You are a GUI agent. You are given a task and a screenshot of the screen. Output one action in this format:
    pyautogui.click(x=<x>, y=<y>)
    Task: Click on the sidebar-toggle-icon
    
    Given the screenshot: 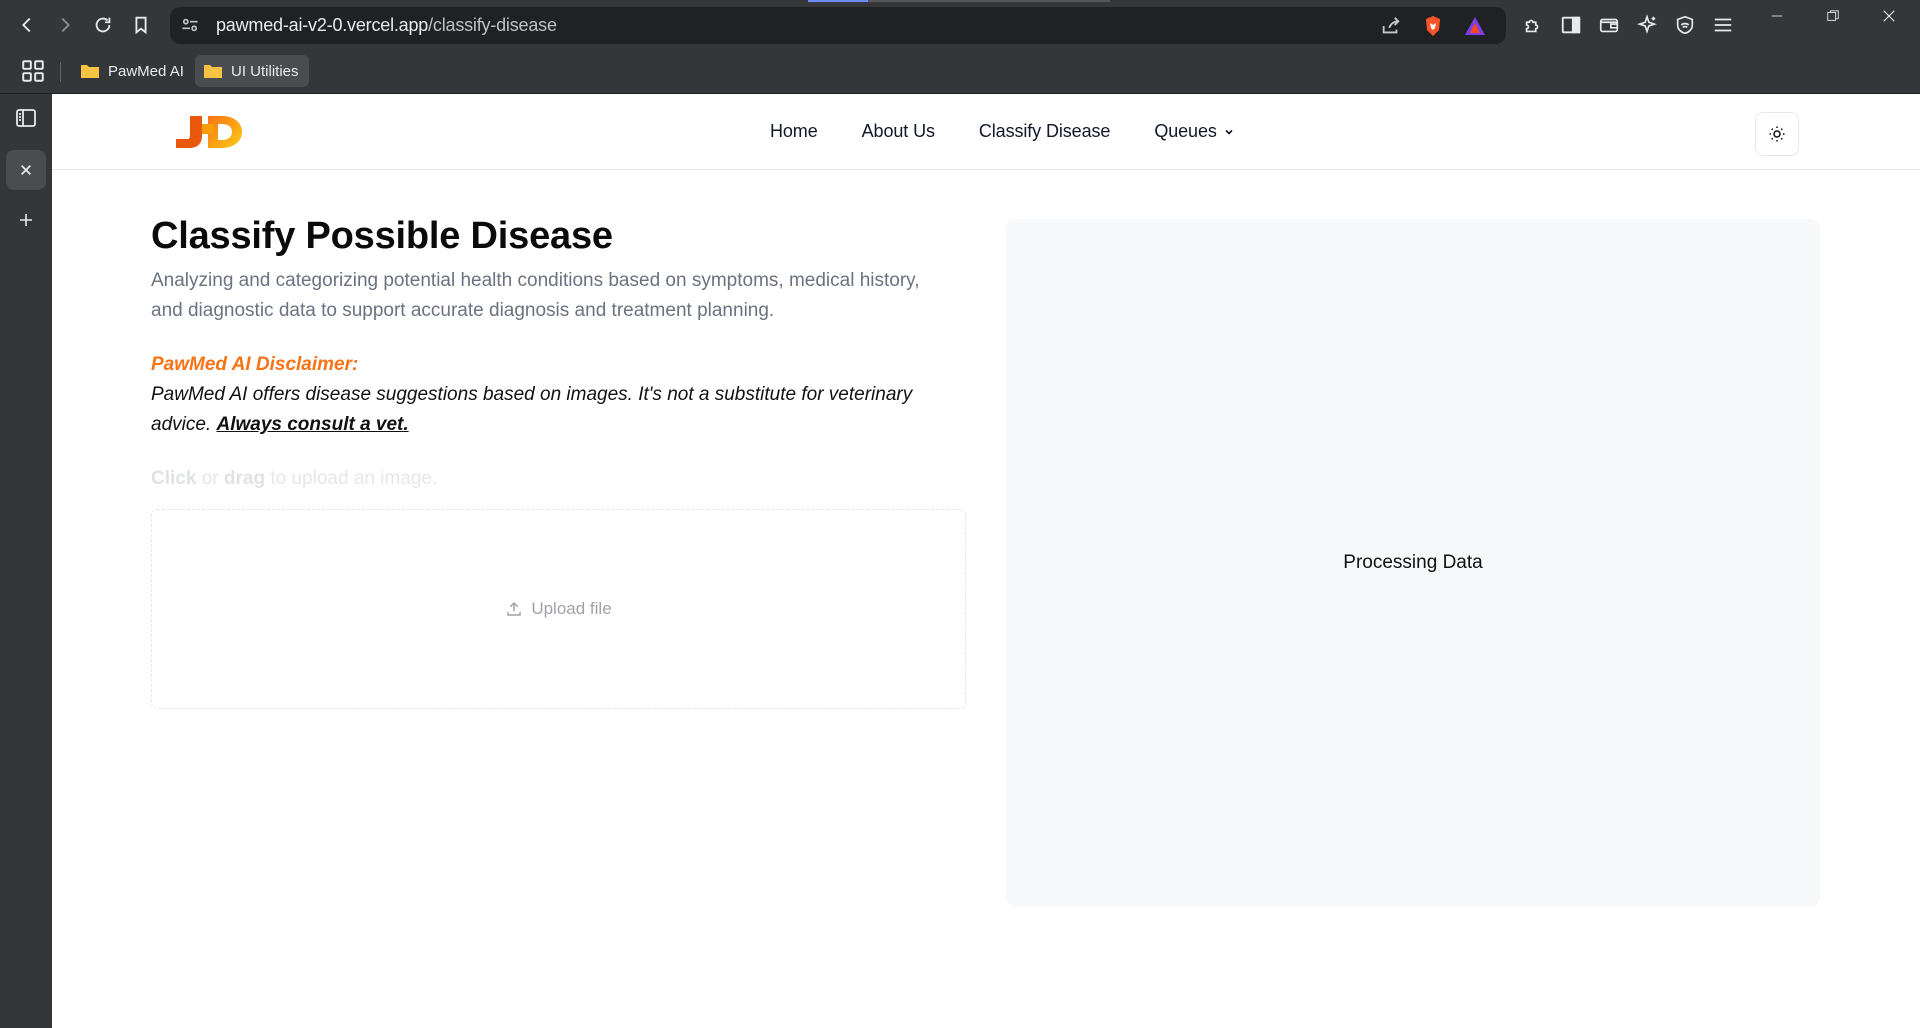 What is the action you would take?
    pyautogui.click(x=1571, y=25)
    